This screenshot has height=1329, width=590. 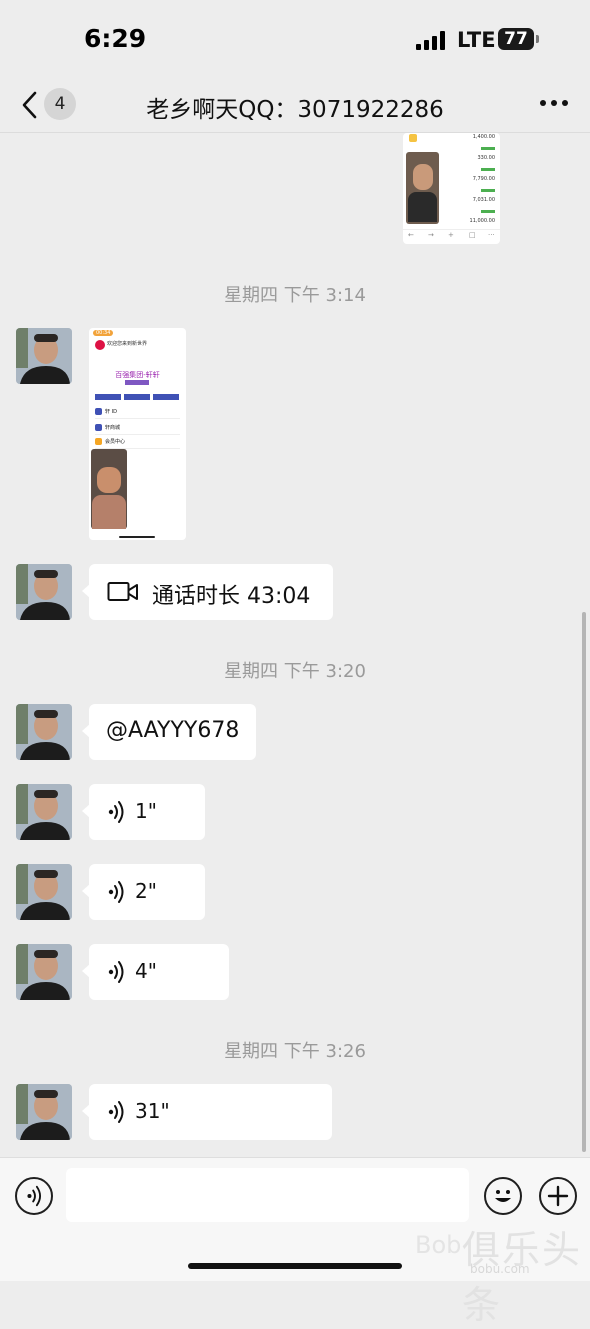 I want to click on voice-duration: 31", so click(x=152, y=1111).